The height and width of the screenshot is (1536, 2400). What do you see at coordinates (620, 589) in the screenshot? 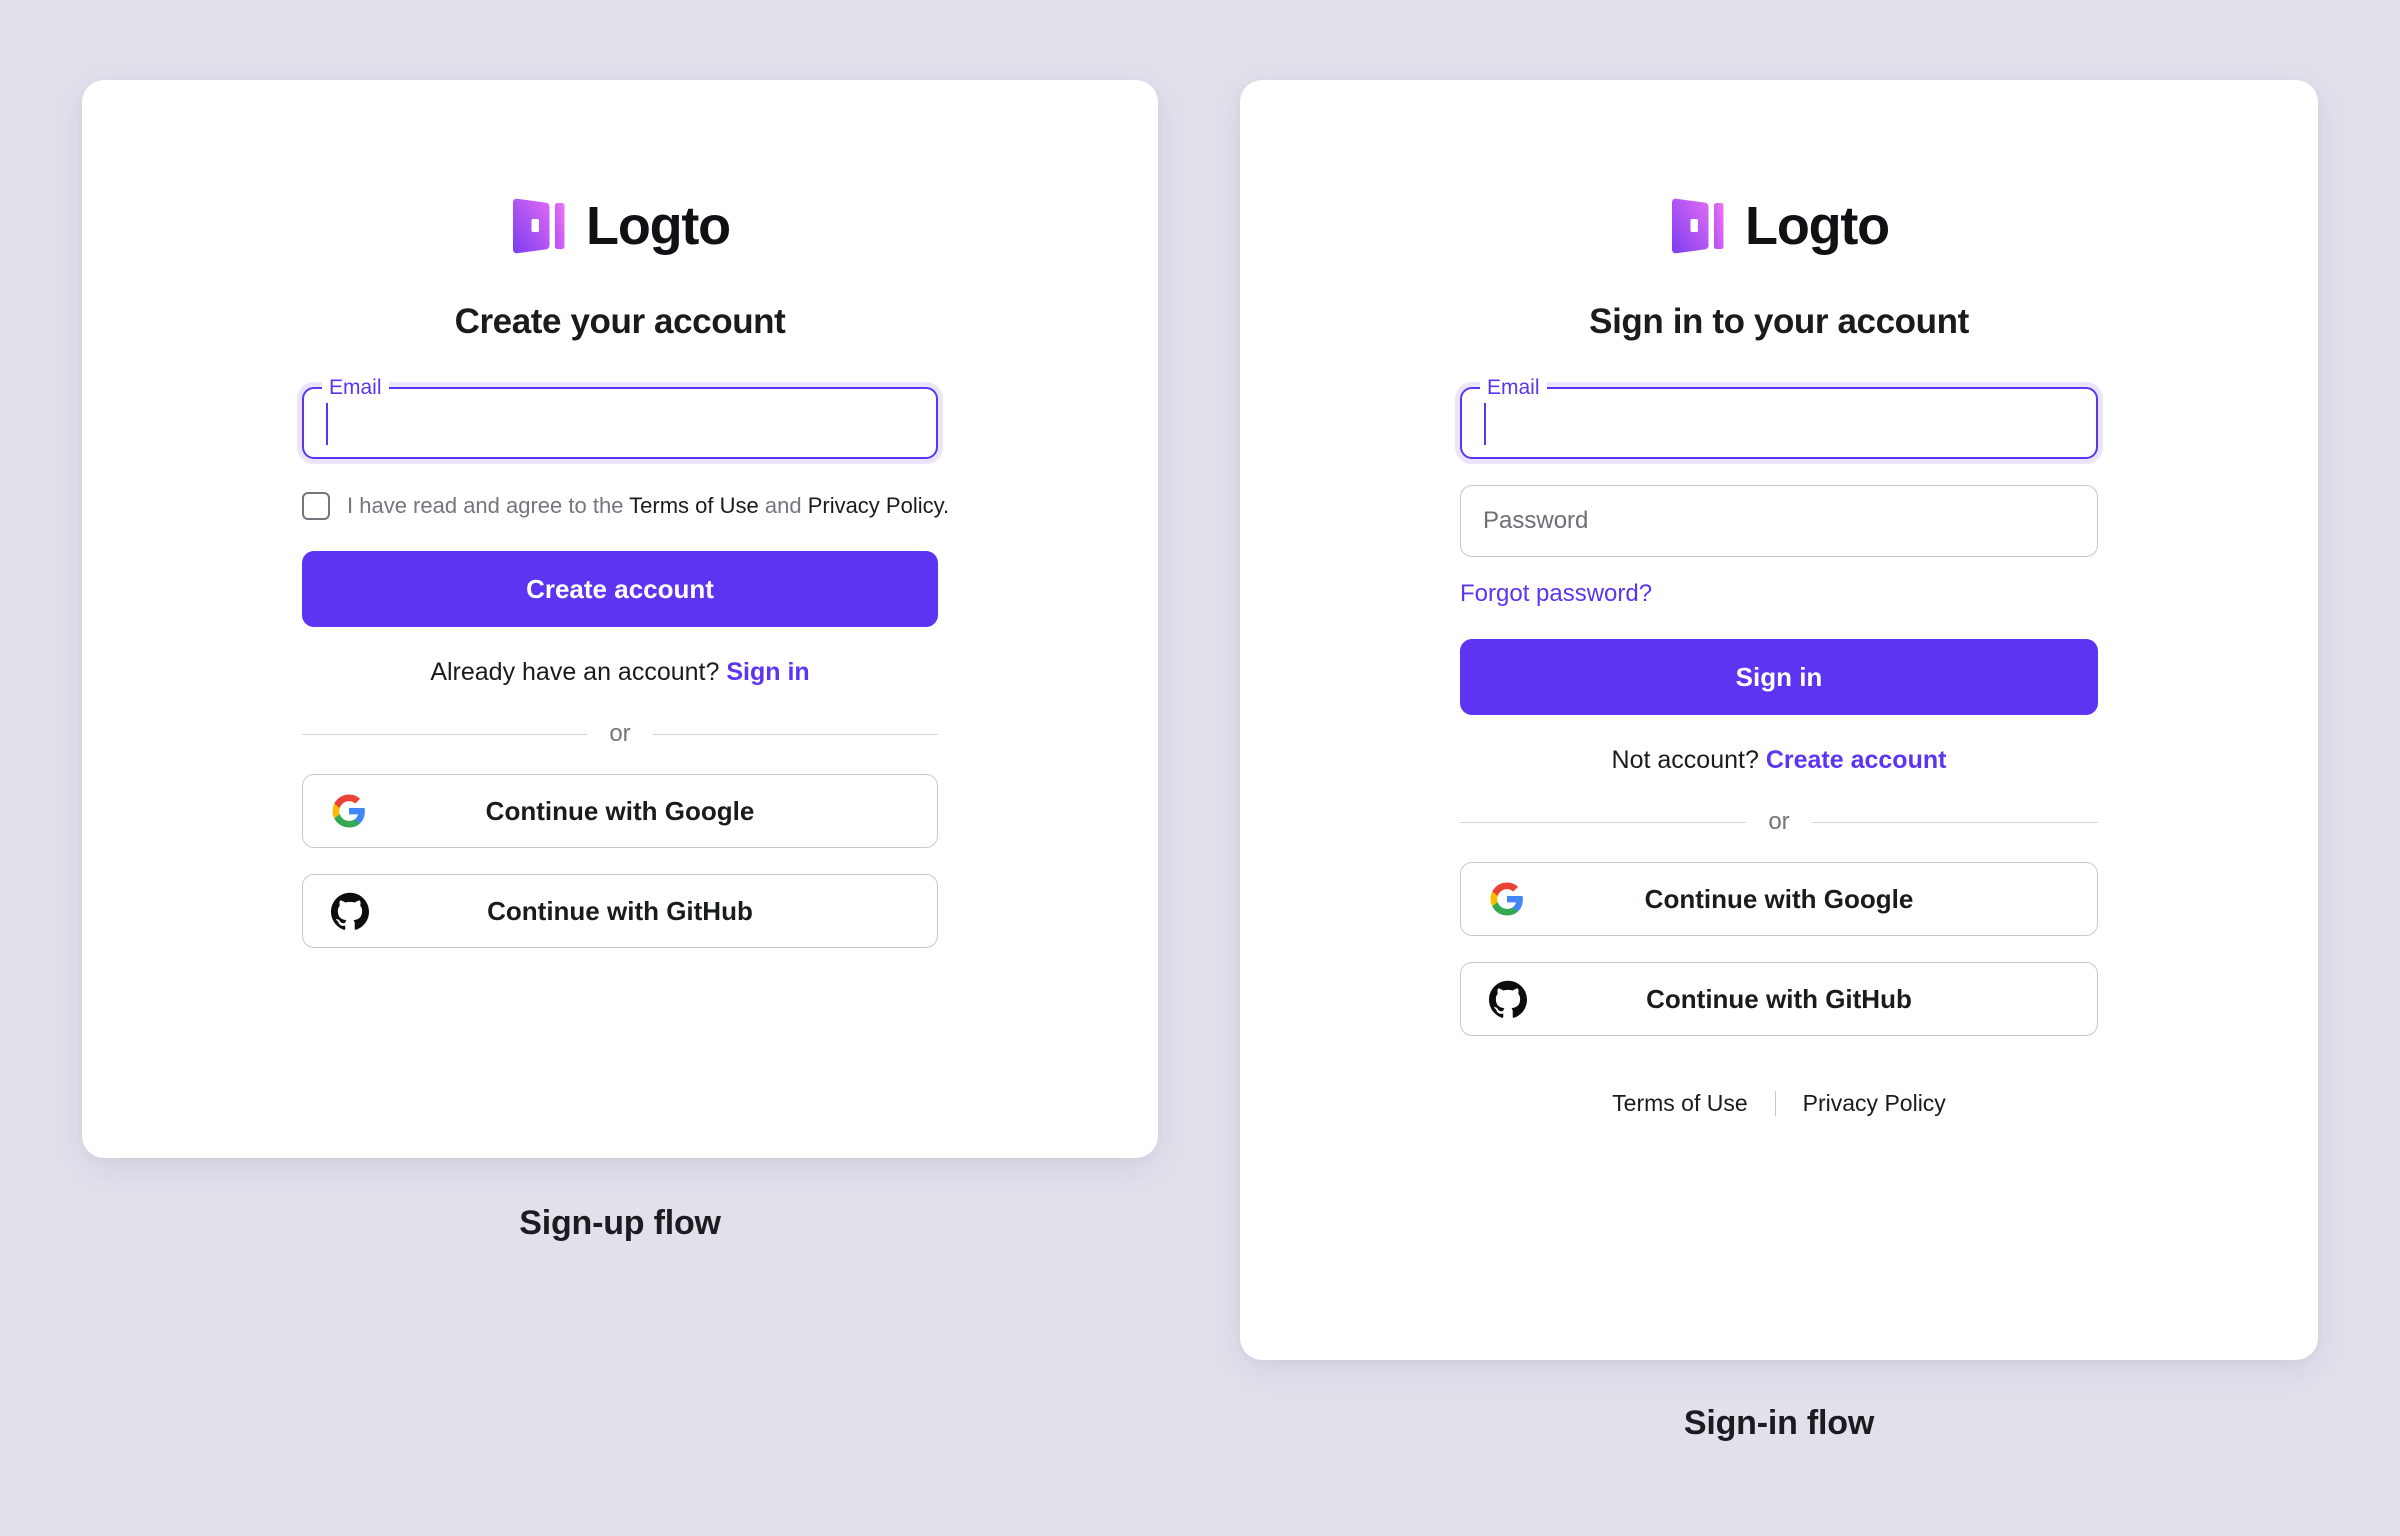
I see `create-account-button: Create account` at bounding box center [620, 589].